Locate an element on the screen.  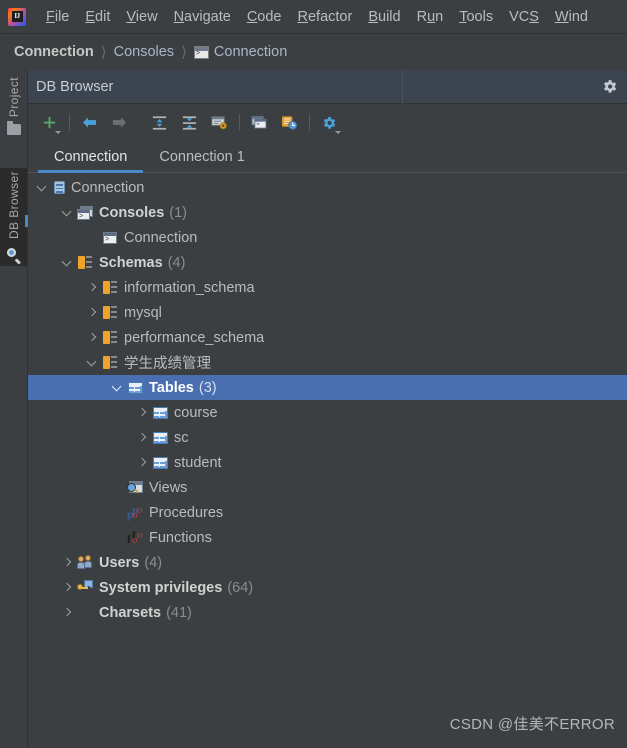
tree-row: mysql is located at coordinates (327, 312).